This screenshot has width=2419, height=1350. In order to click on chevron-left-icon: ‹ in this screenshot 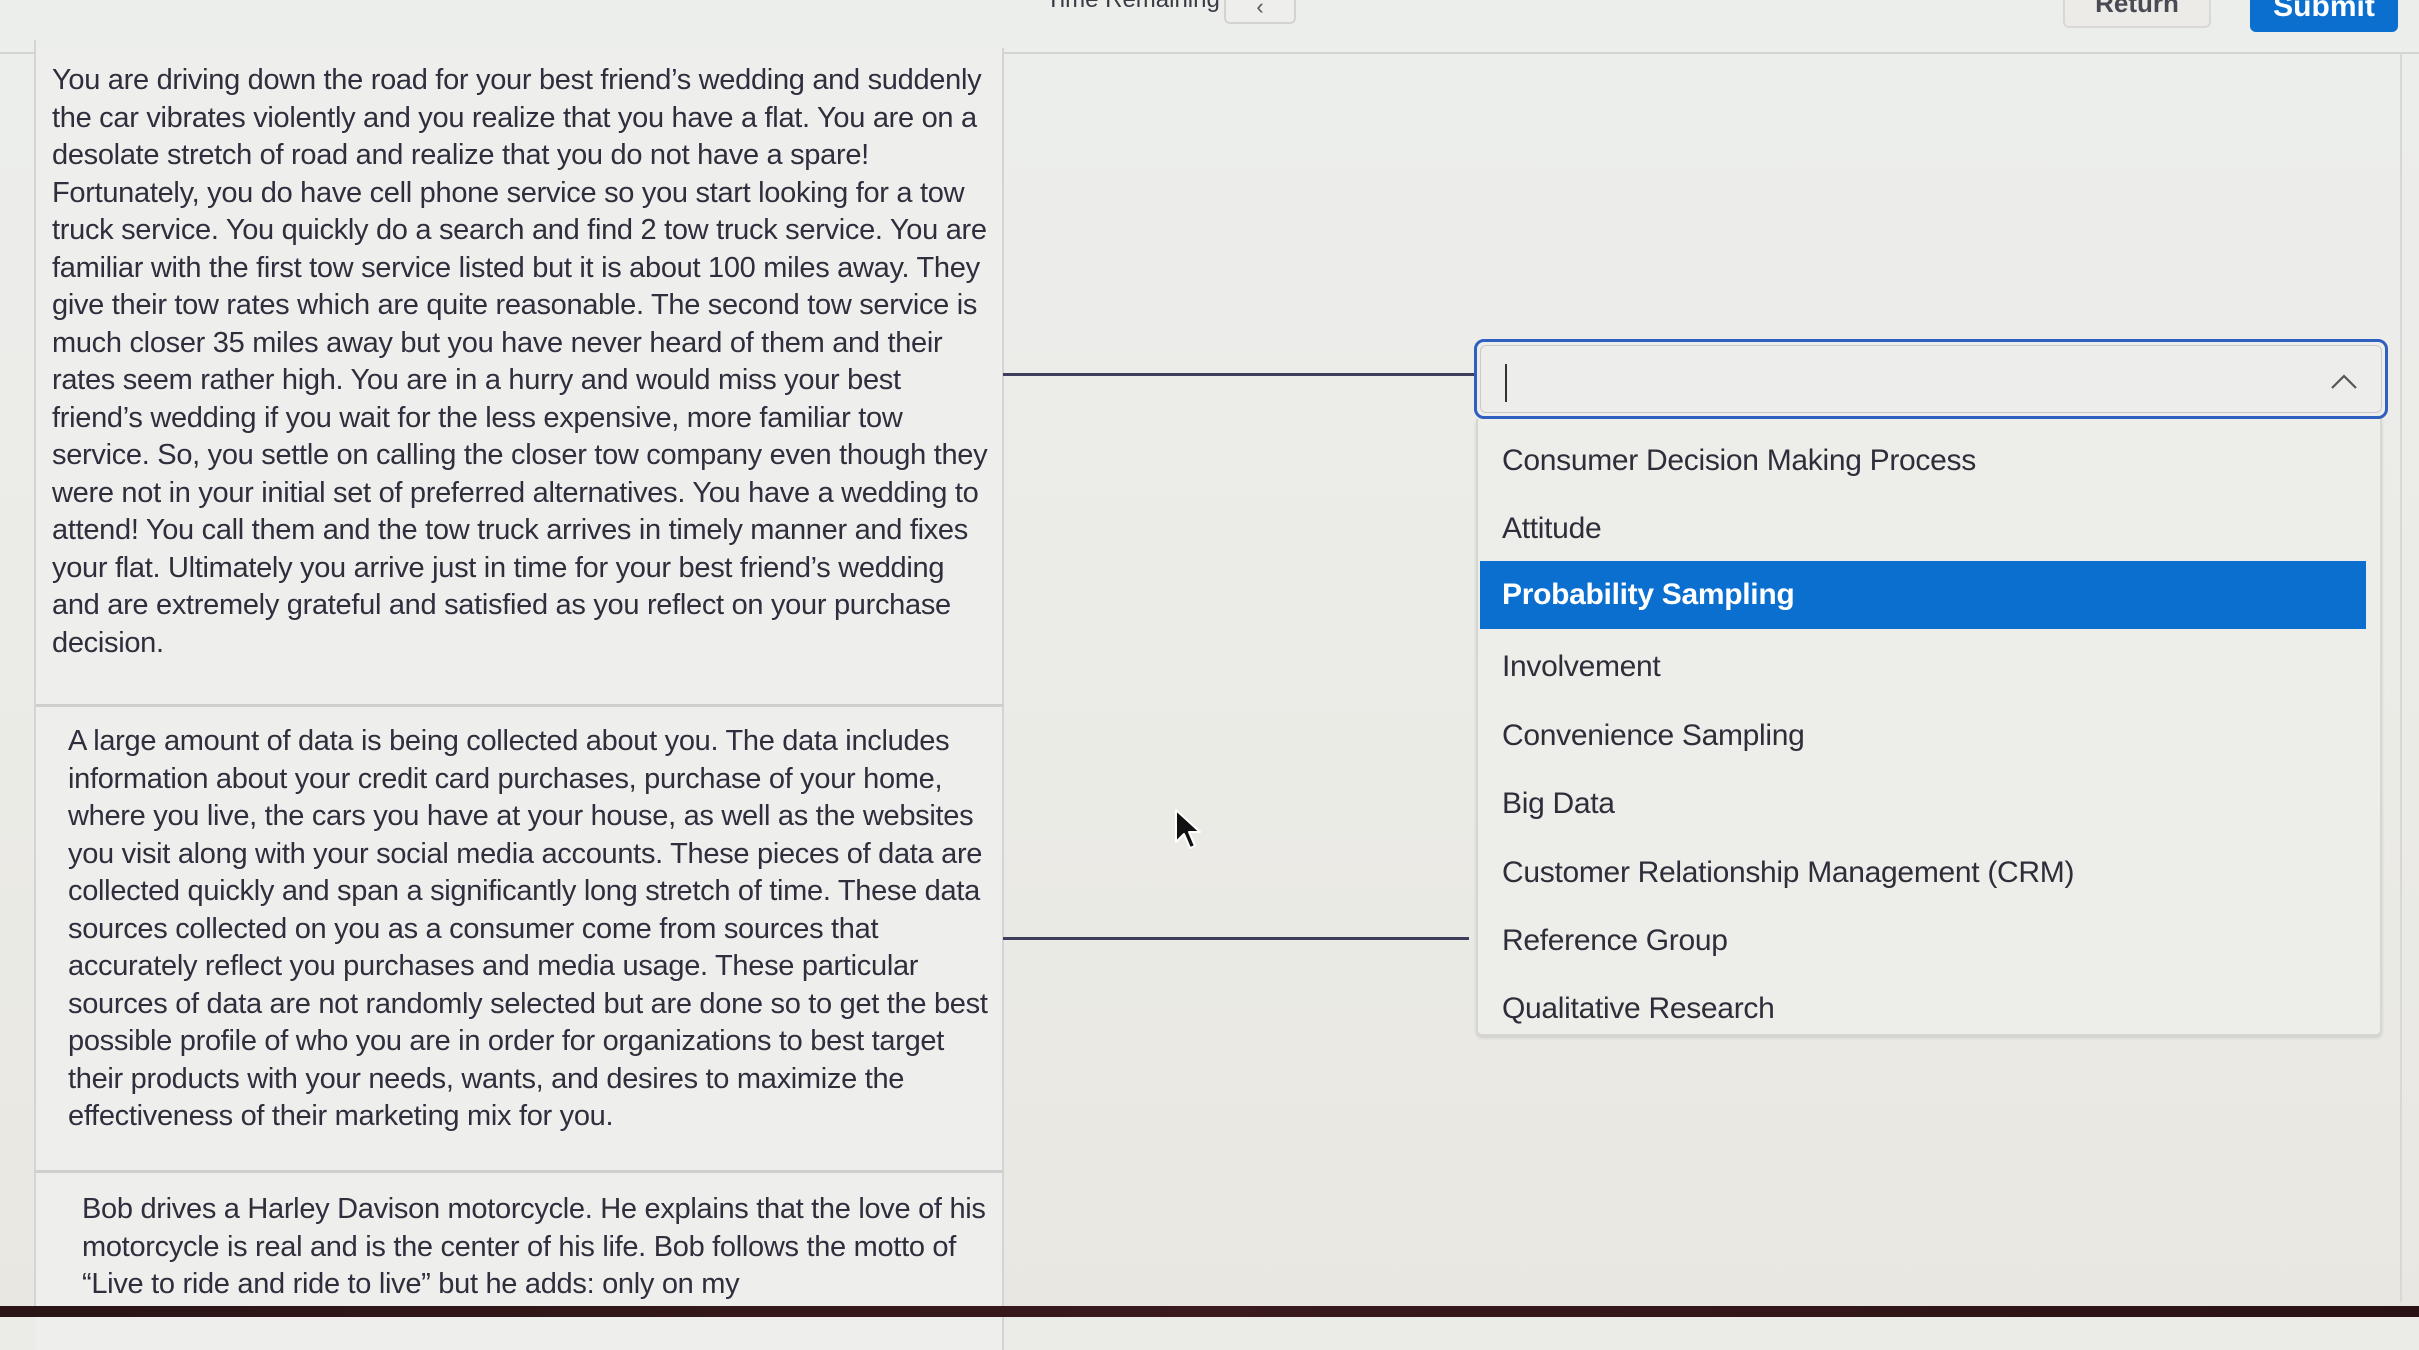, I will do `click(1260, 9)`.